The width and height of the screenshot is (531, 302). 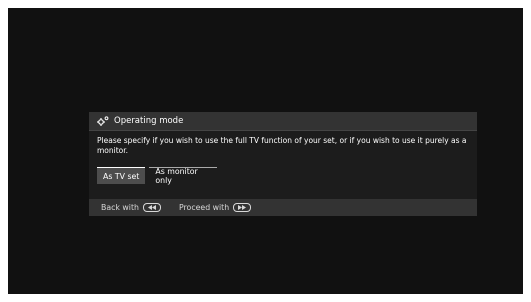 What do you see at coordinates (283, 207) in the screenshot?
I see `dialog-footer: Back with Proceed with` at bounding box center [283, 207].